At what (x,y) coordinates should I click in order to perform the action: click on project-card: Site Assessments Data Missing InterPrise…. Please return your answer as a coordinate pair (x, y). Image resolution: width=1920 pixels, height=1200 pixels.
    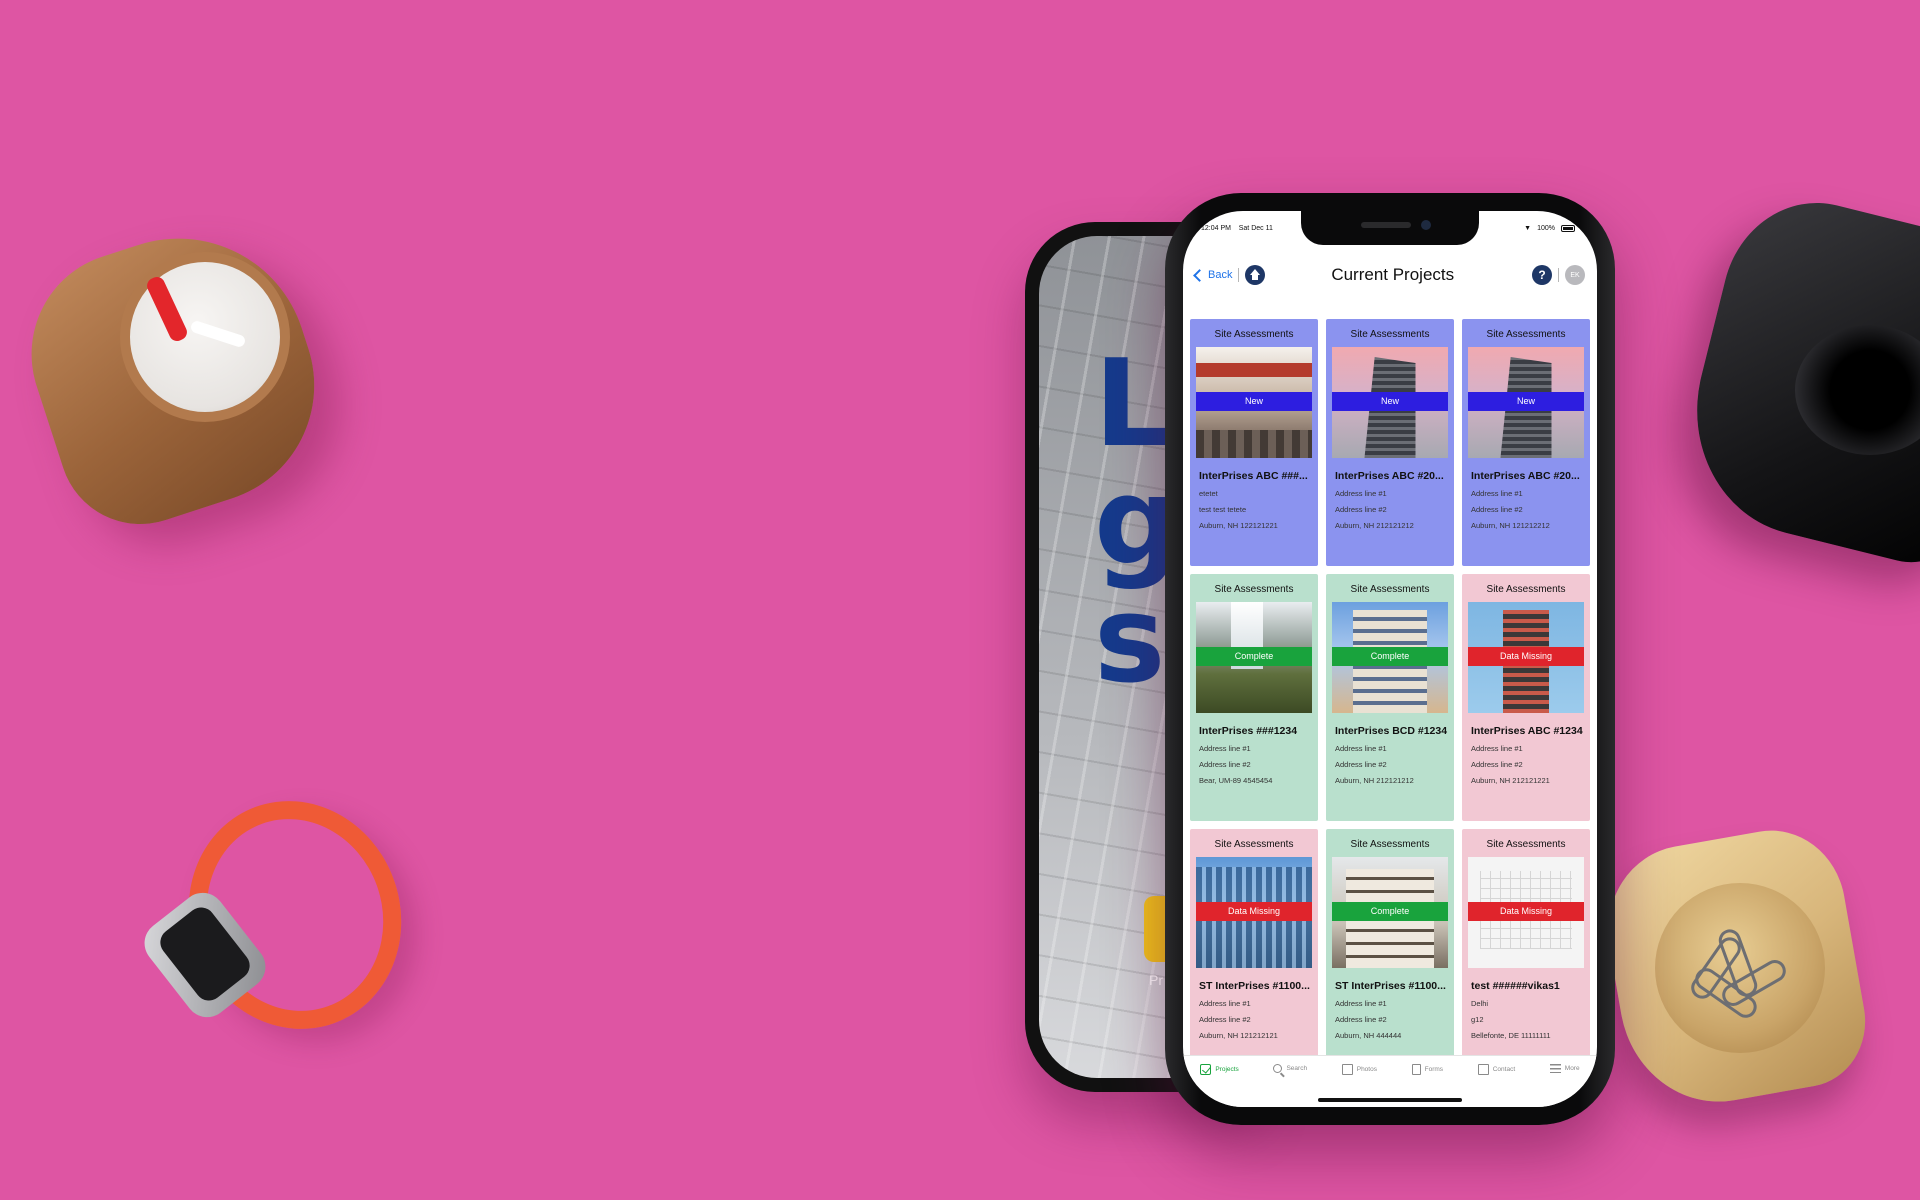
    Looking at the image, I should click on (1526, 697).